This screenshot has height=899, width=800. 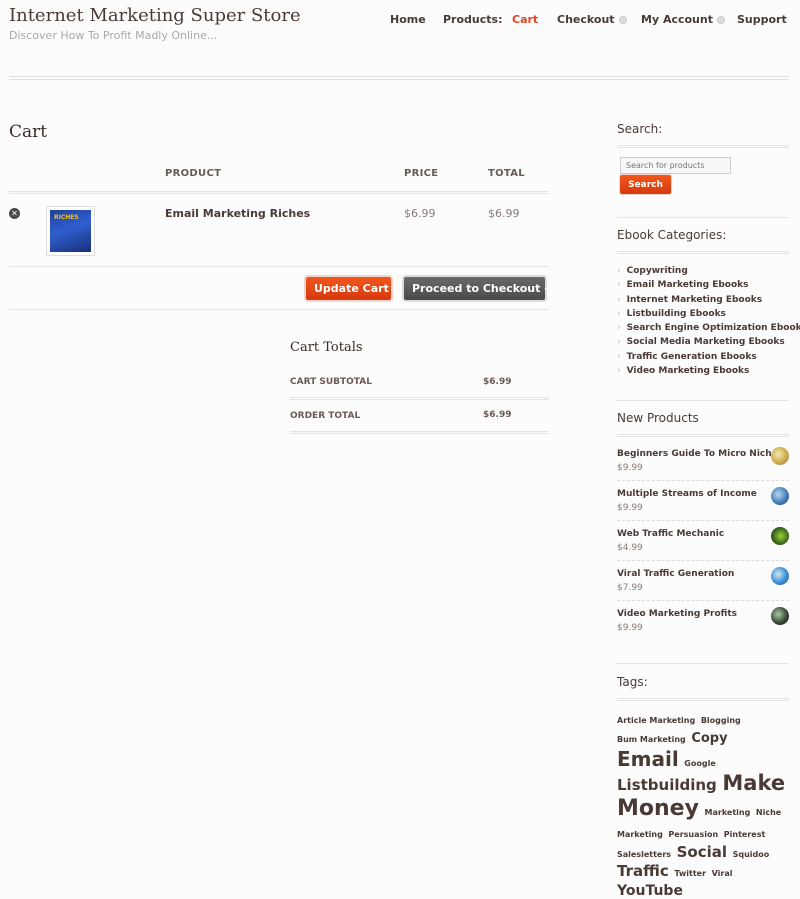 I want to click on tag-link: Listbuilding, so click(x=667, y=785).